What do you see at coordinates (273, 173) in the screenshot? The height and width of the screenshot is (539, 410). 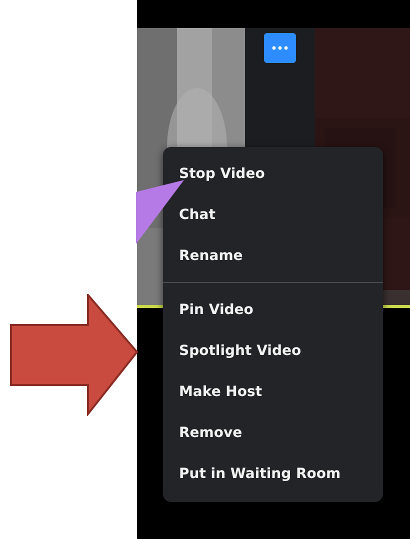 I see `menu-item: Stop Video` at bounding box center [273, 173].